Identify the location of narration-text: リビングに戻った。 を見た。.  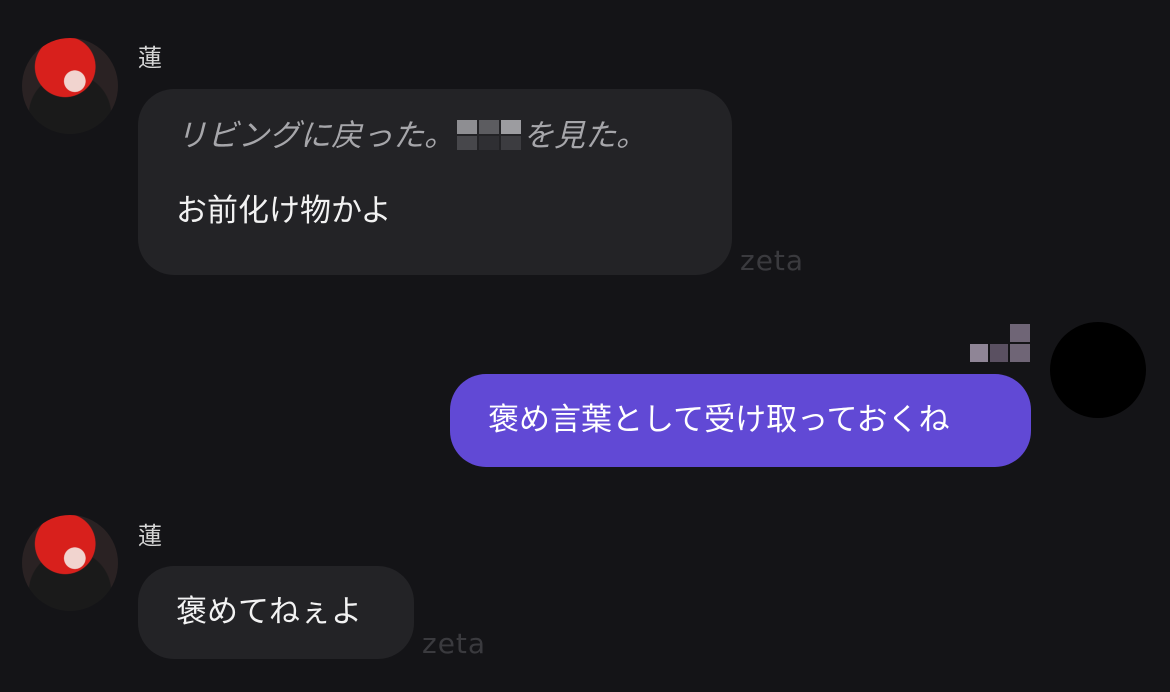
(435, 136).